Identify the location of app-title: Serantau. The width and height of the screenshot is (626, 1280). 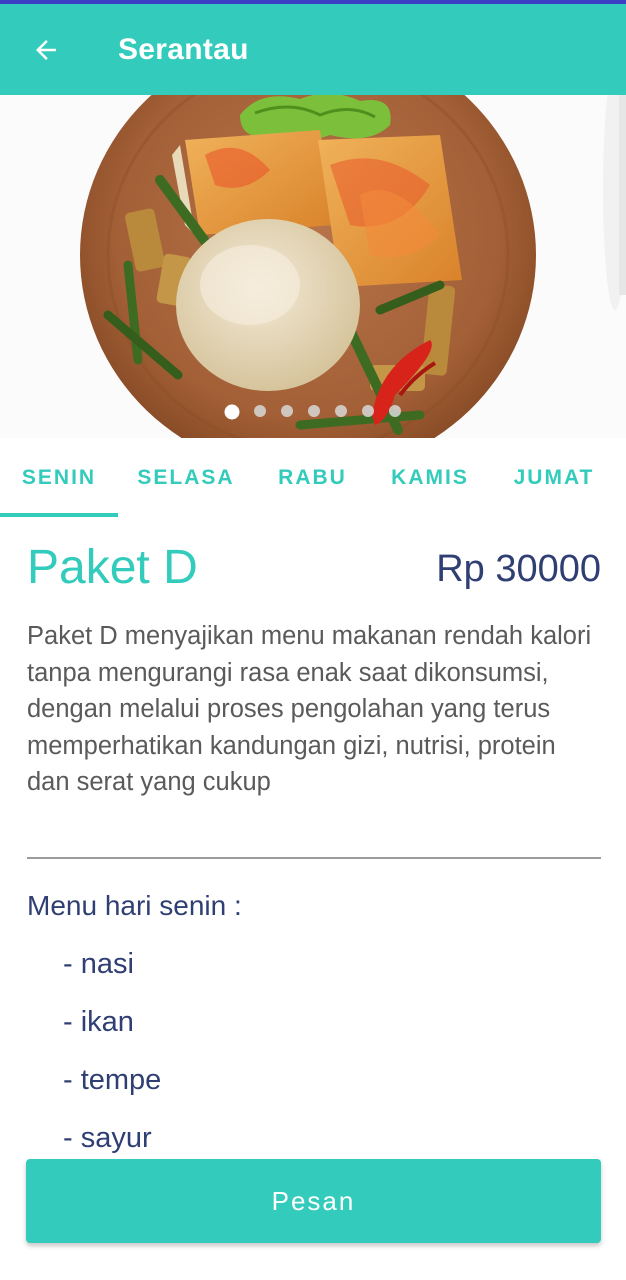
(183, 49).